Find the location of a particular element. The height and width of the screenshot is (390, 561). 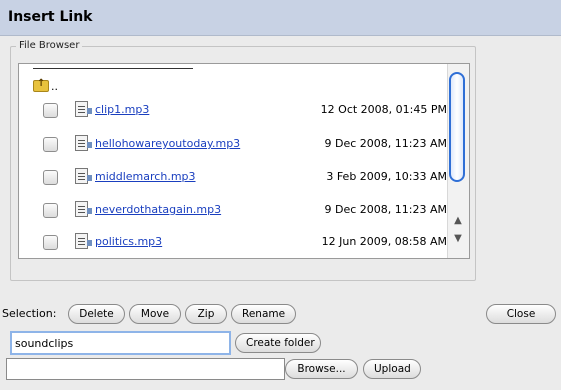

file-link: neverdothatagain.mp3 is located at coordinates (158, 209).